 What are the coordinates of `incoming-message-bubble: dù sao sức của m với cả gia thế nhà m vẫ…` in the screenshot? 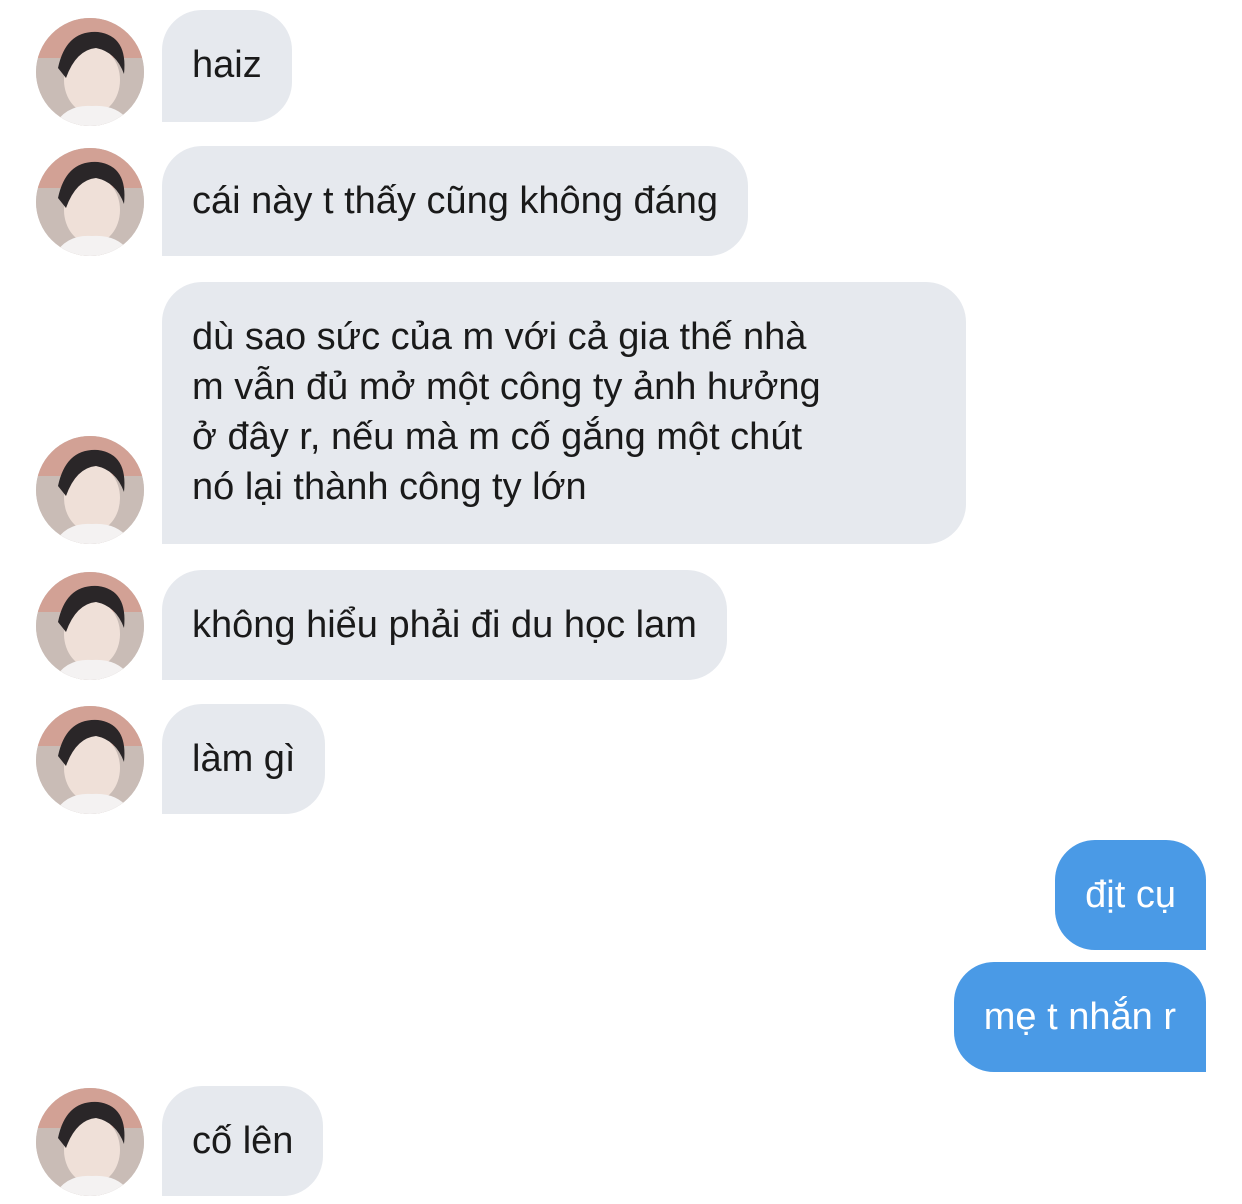 It's located at (564, 413).